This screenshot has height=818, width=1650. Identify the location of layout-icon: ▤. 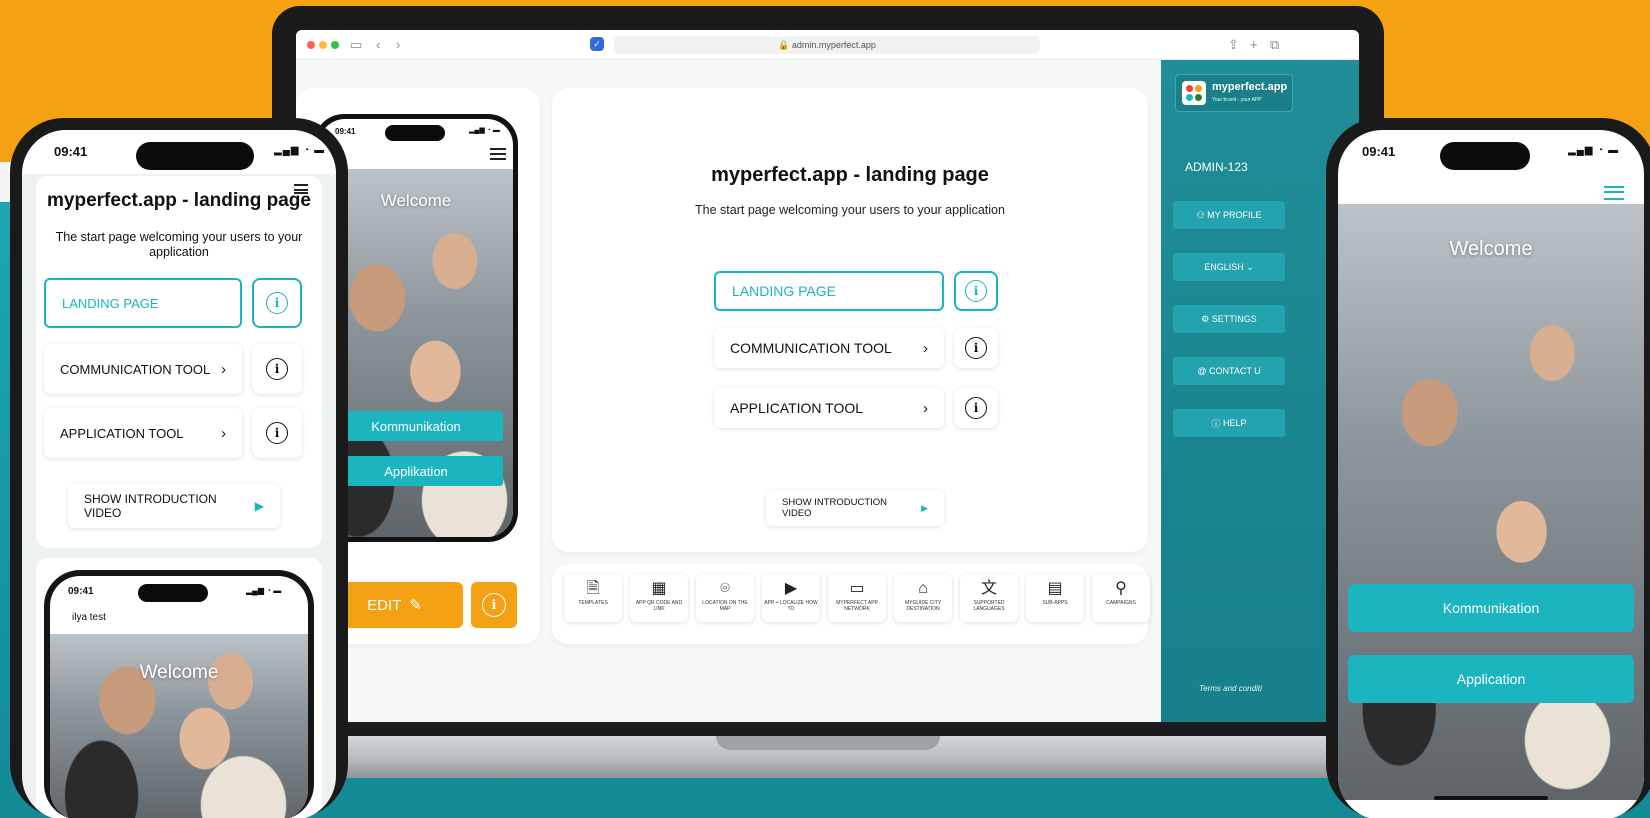
(1055, 588).